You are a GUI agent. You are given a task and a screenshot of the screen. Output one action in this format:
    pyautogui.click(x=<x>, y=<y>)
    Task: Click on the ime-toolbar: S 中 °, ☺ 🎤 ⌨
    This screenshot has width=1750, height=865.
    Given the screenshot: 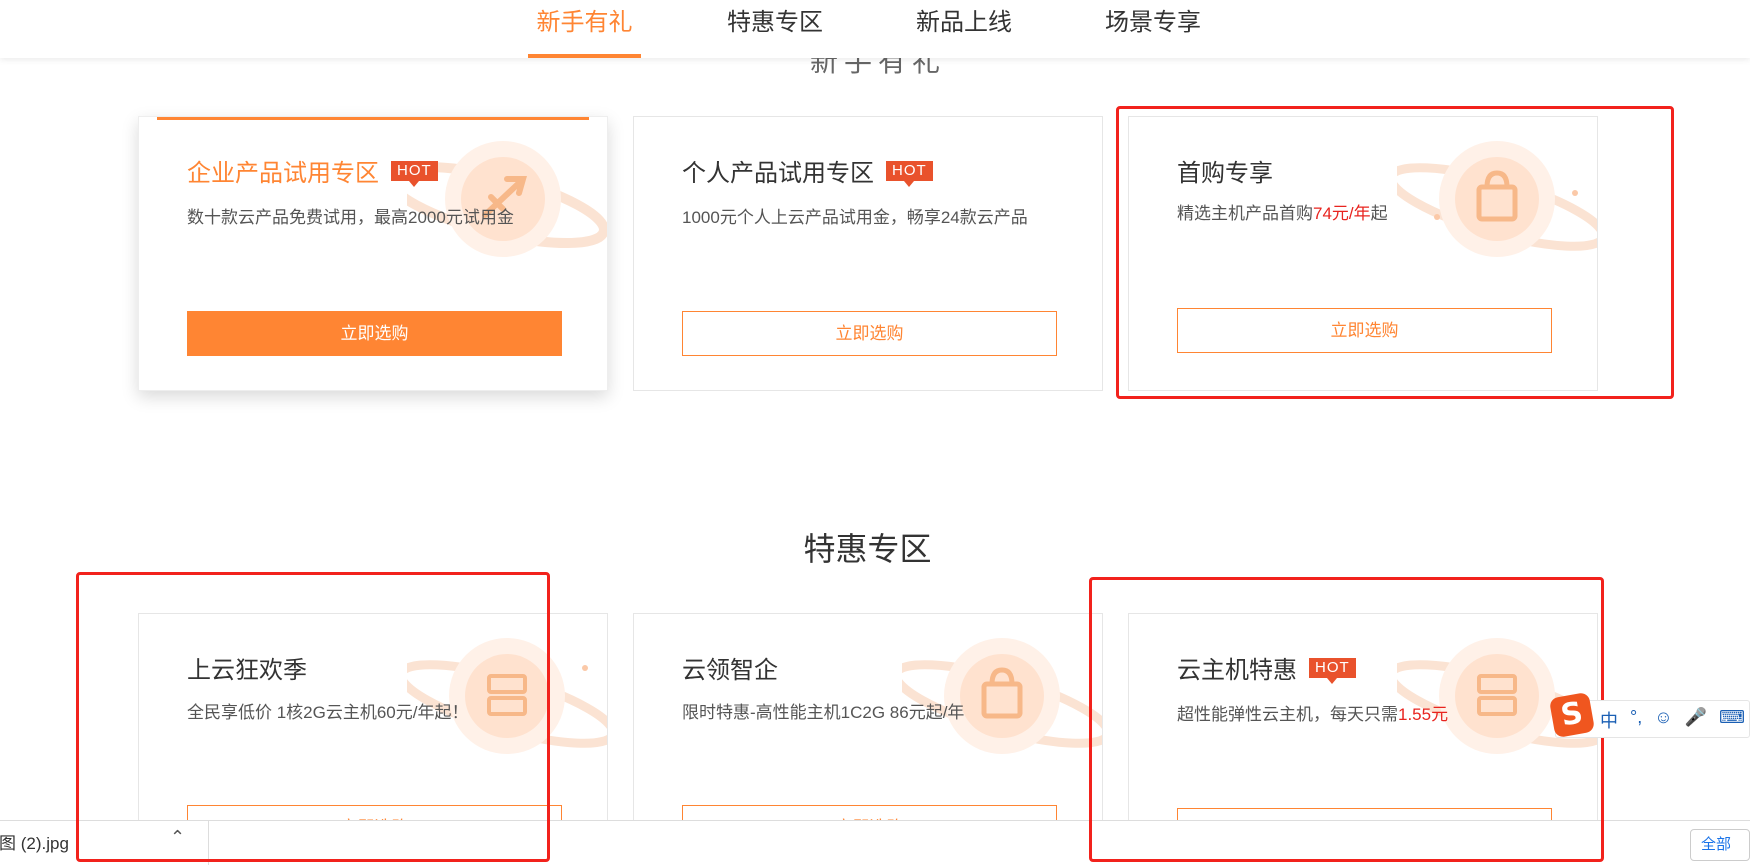 What is the action you would take?
    pyautogui.click(x=1649, y=715)
    